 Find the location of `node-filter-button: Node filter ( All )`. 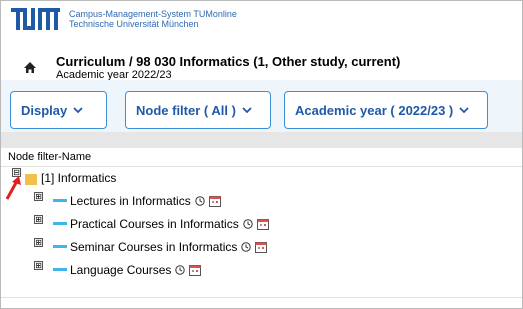

node-filter-button: Node filter ( All ) is located at coordinates (198, 110).